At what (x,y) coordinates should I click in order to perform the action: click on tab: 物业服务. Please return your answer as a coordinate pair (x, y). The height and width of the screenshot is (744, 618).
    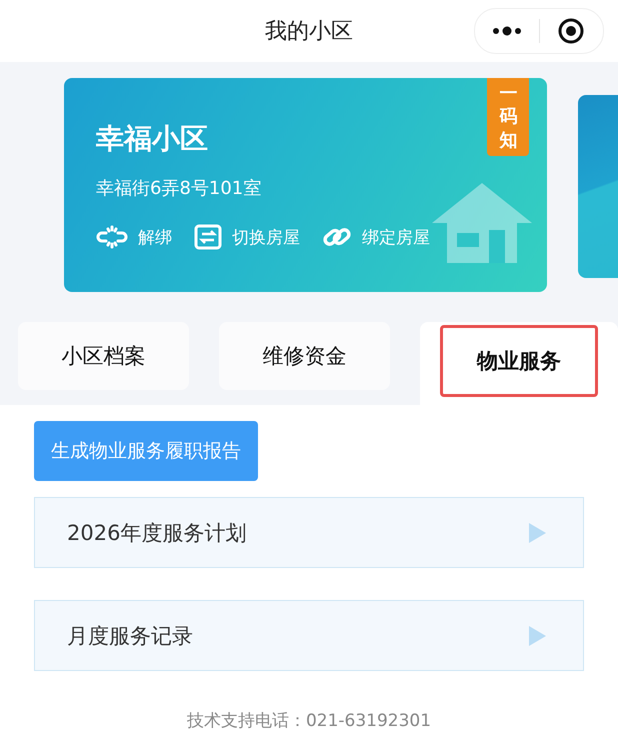
    Looking at the image, I should click on (519, 363).